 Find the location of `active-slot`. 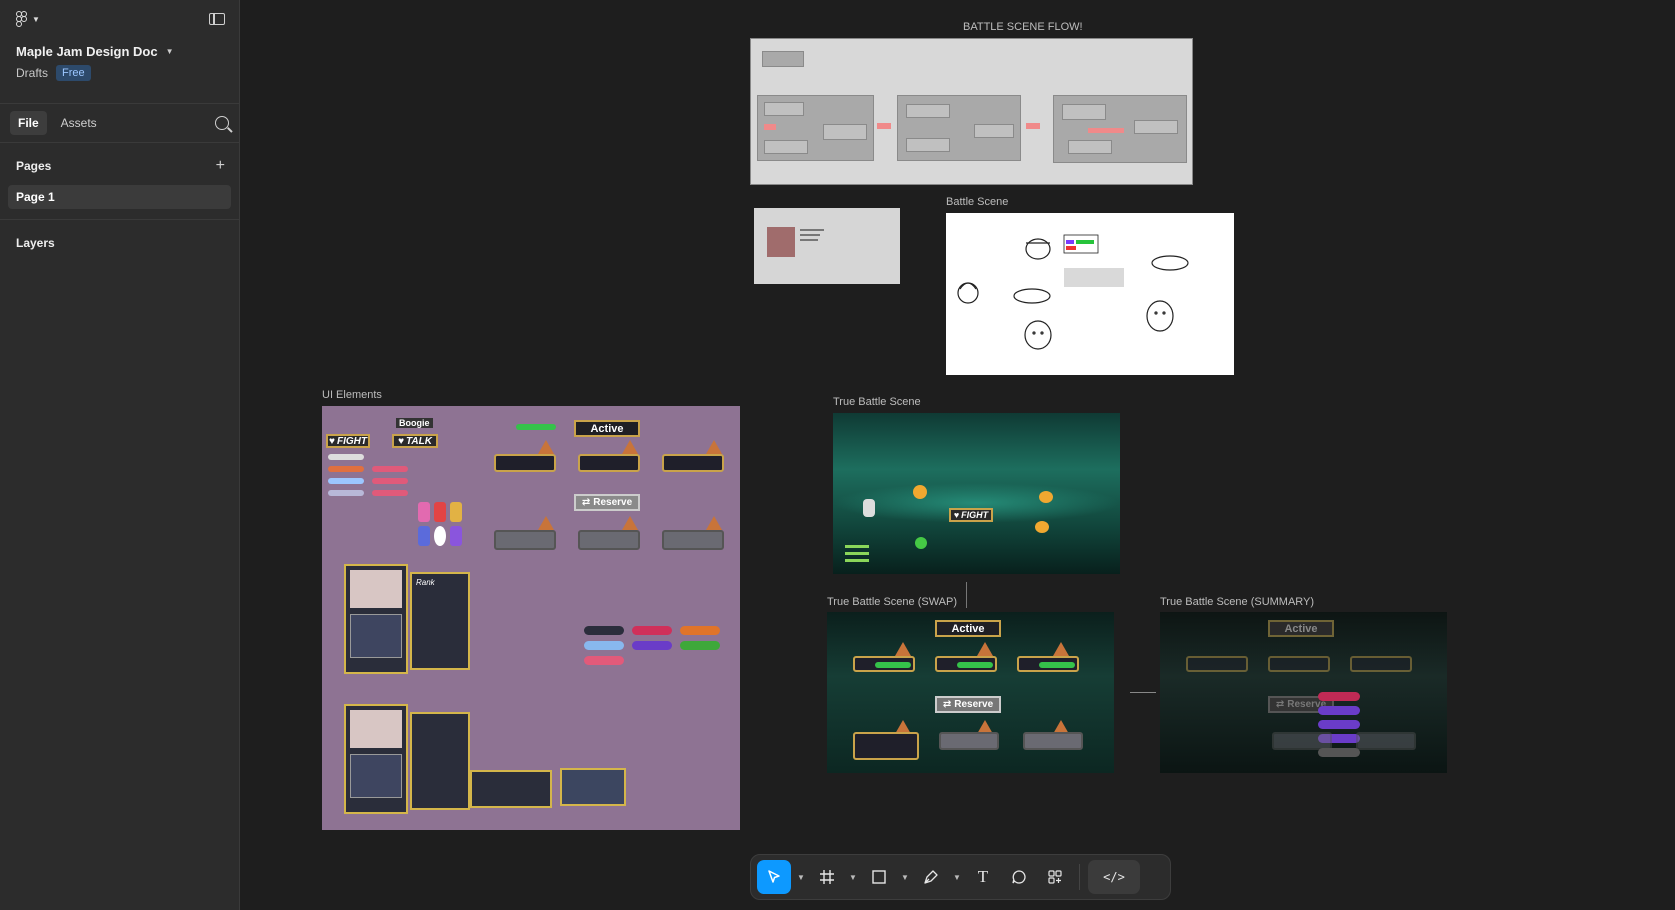

active-slot is located at coordinates (1381, 664).